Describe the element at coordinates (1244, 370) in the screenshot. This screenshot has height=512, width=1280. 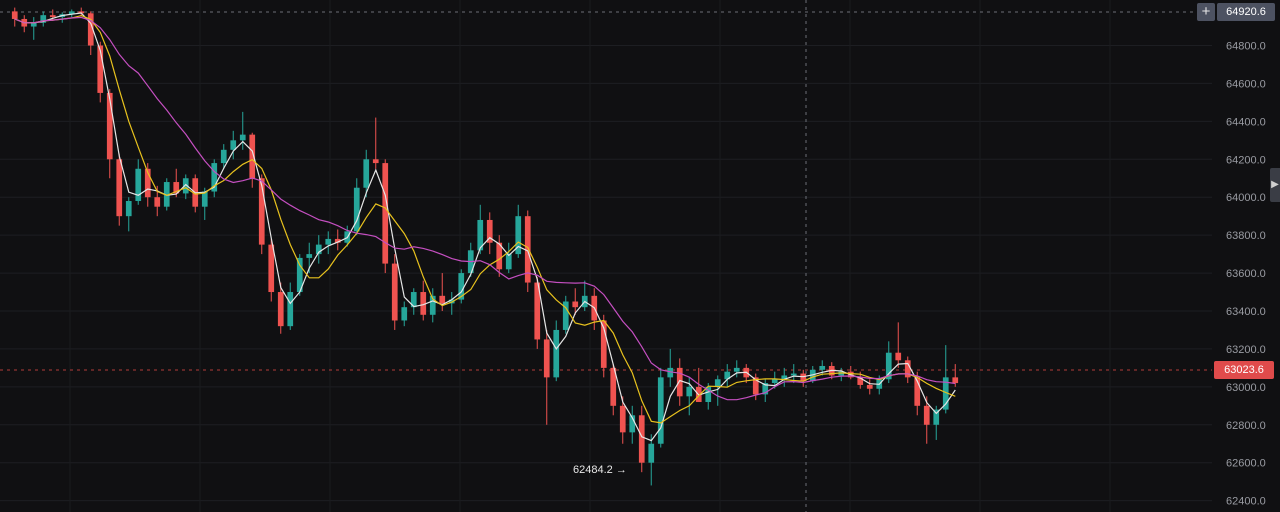
I see `last-price-label: 63023.6` at that location.